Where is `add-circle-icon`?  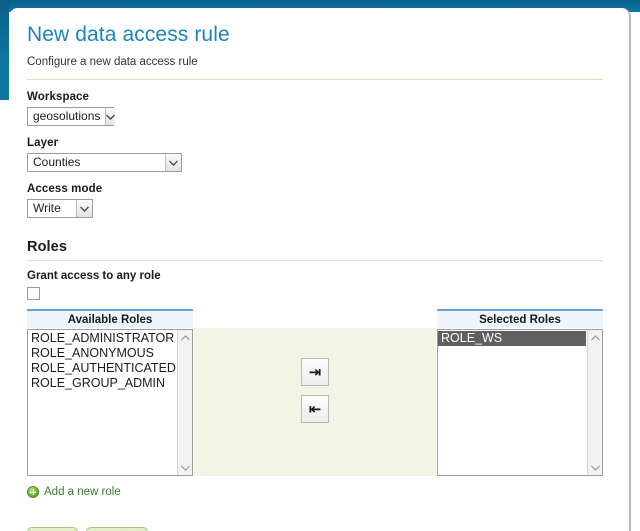 add-circle-icon is located at coordinates (33, 492).